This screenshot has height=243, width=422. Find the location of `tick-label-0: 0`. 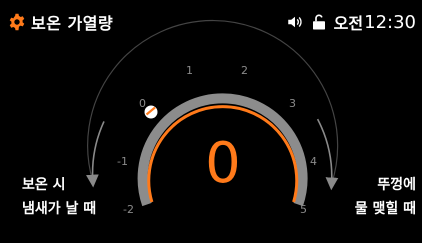

tick-label-0: 0 is located at coordinates (142, 103).